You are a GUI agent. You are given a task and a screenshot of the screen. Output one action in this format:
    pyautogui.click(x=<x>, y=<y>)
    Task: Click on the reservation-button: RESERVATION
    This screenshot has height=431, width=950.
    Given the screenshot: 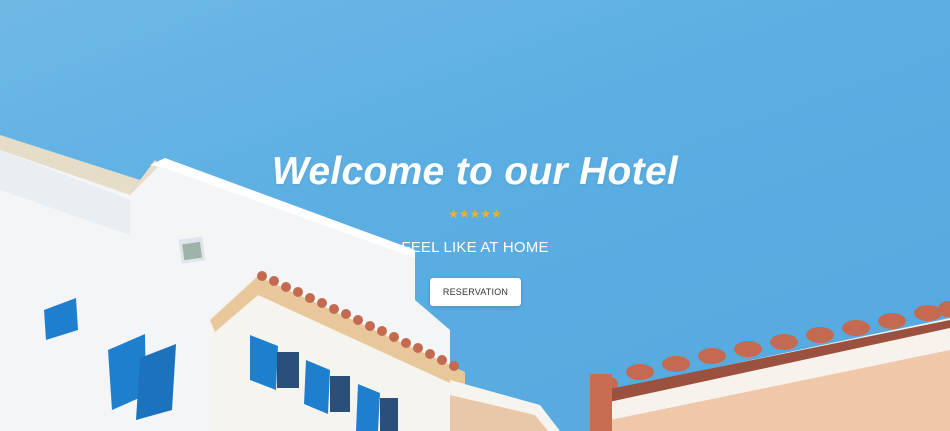 What is the action you would take?
    pyautogui.click(x=475, y=292)
    